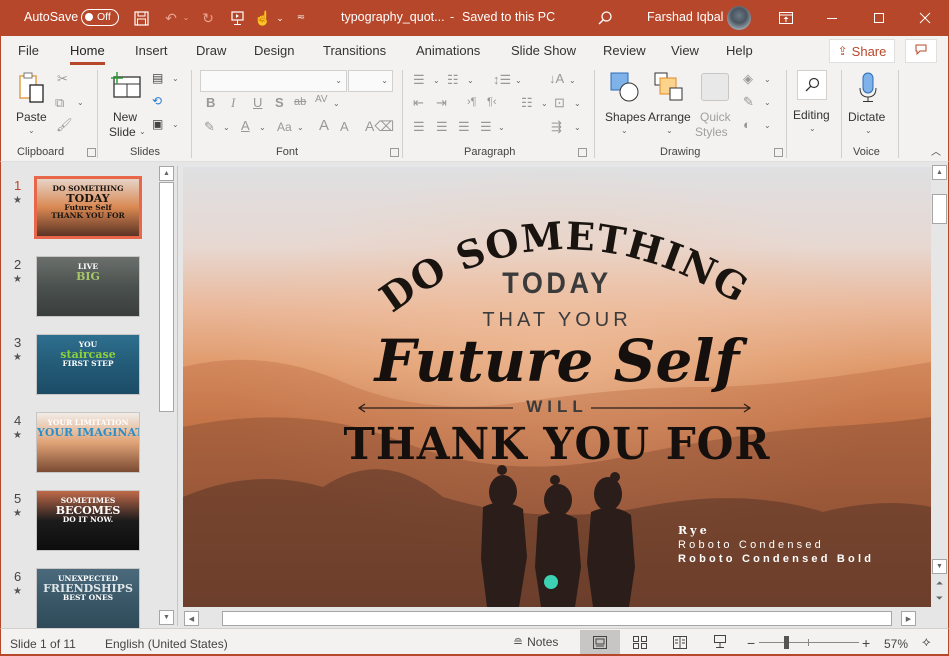  I want to click on drawing-launcher-icon, so click(778, 152).